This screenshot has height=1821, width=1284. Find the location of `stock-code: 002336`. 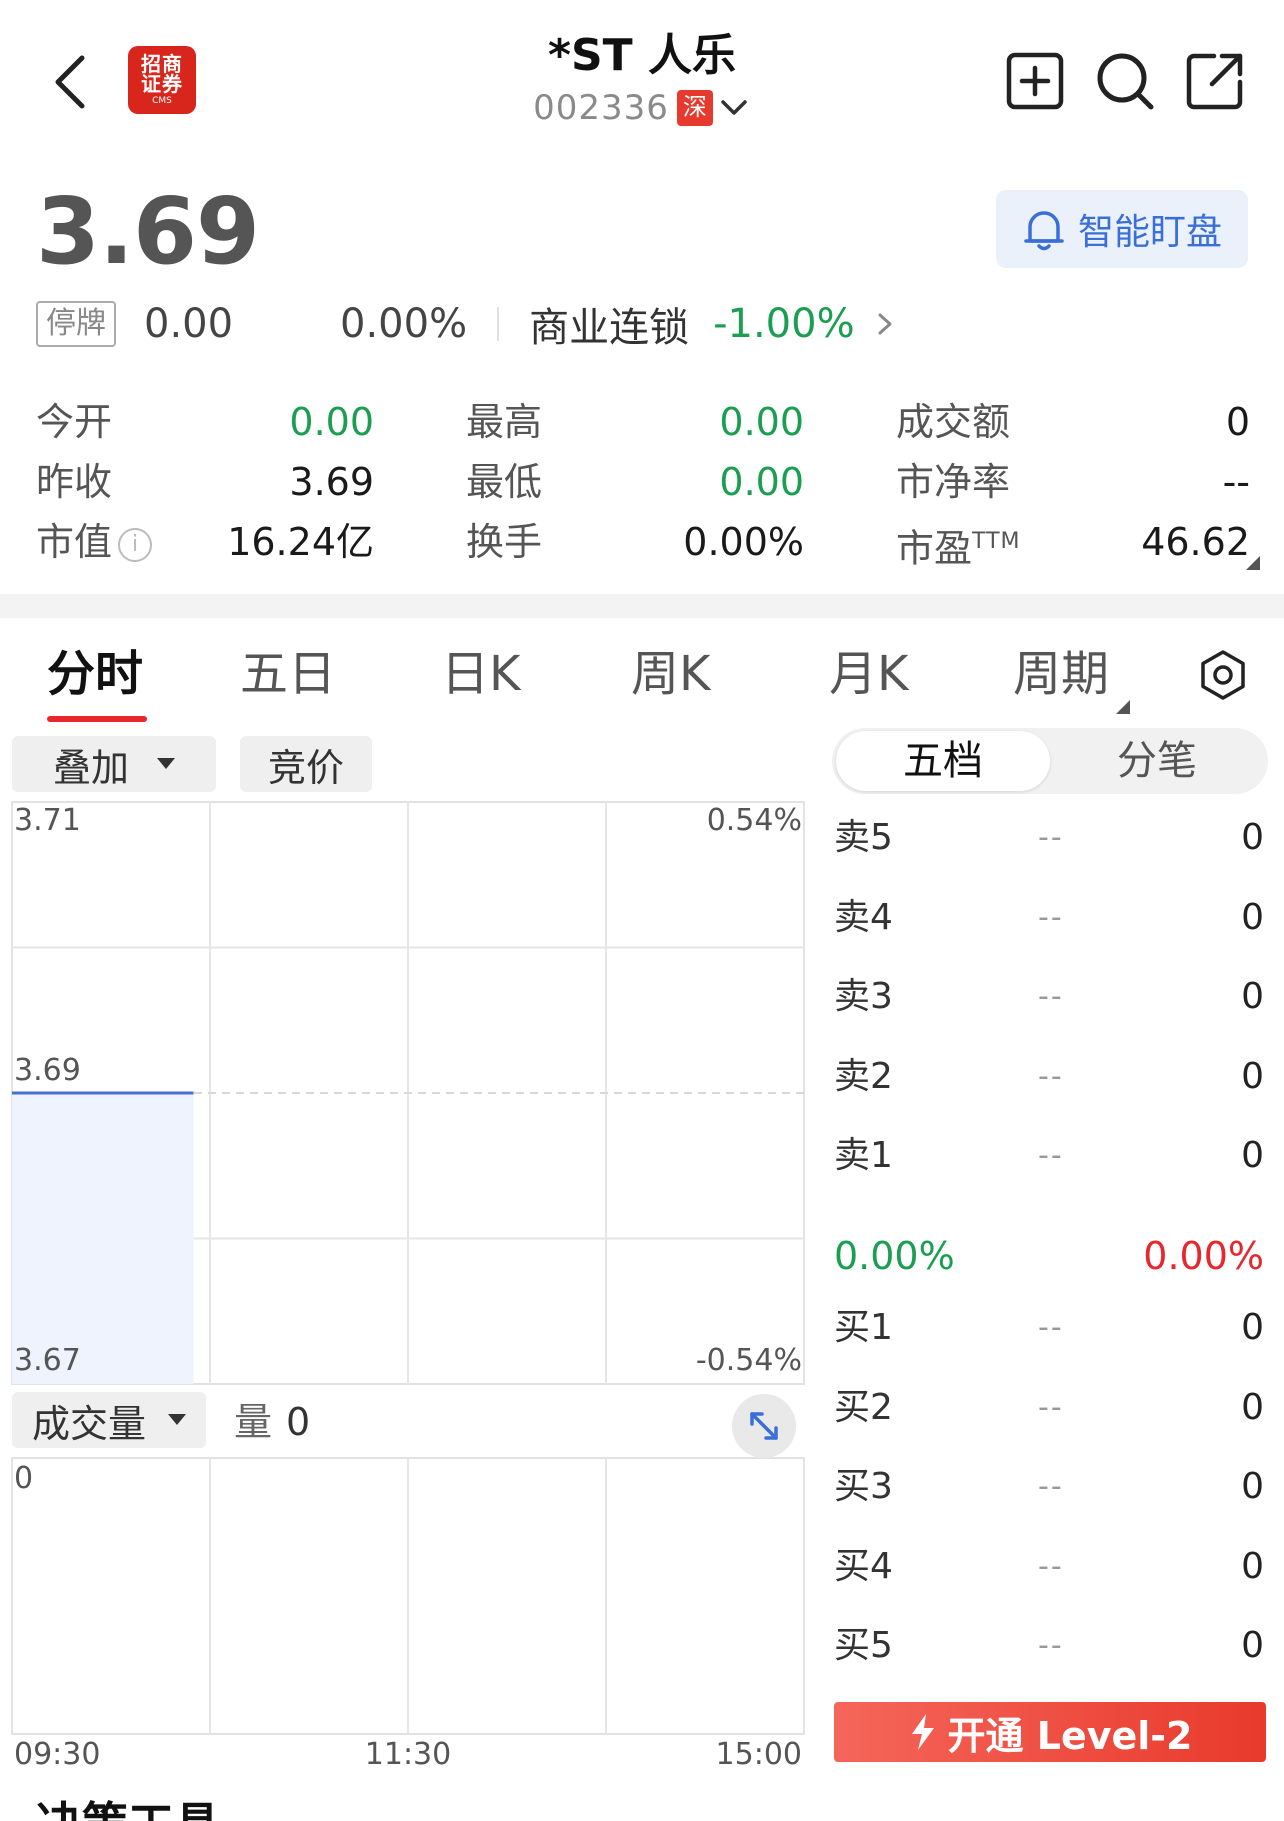

stock-code: 002336 is located at coordinates (601, 108).